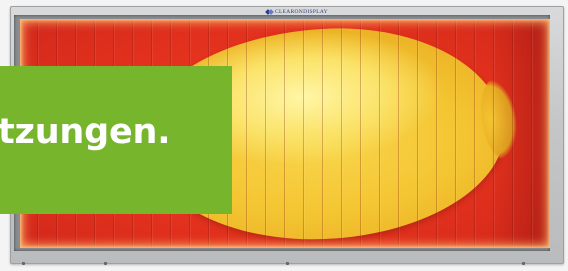 This screenshot has width=568, height=271. Describe the element at coordinates (520, 133) in the screenshot. I see `poster-edge-shadow` at that location.